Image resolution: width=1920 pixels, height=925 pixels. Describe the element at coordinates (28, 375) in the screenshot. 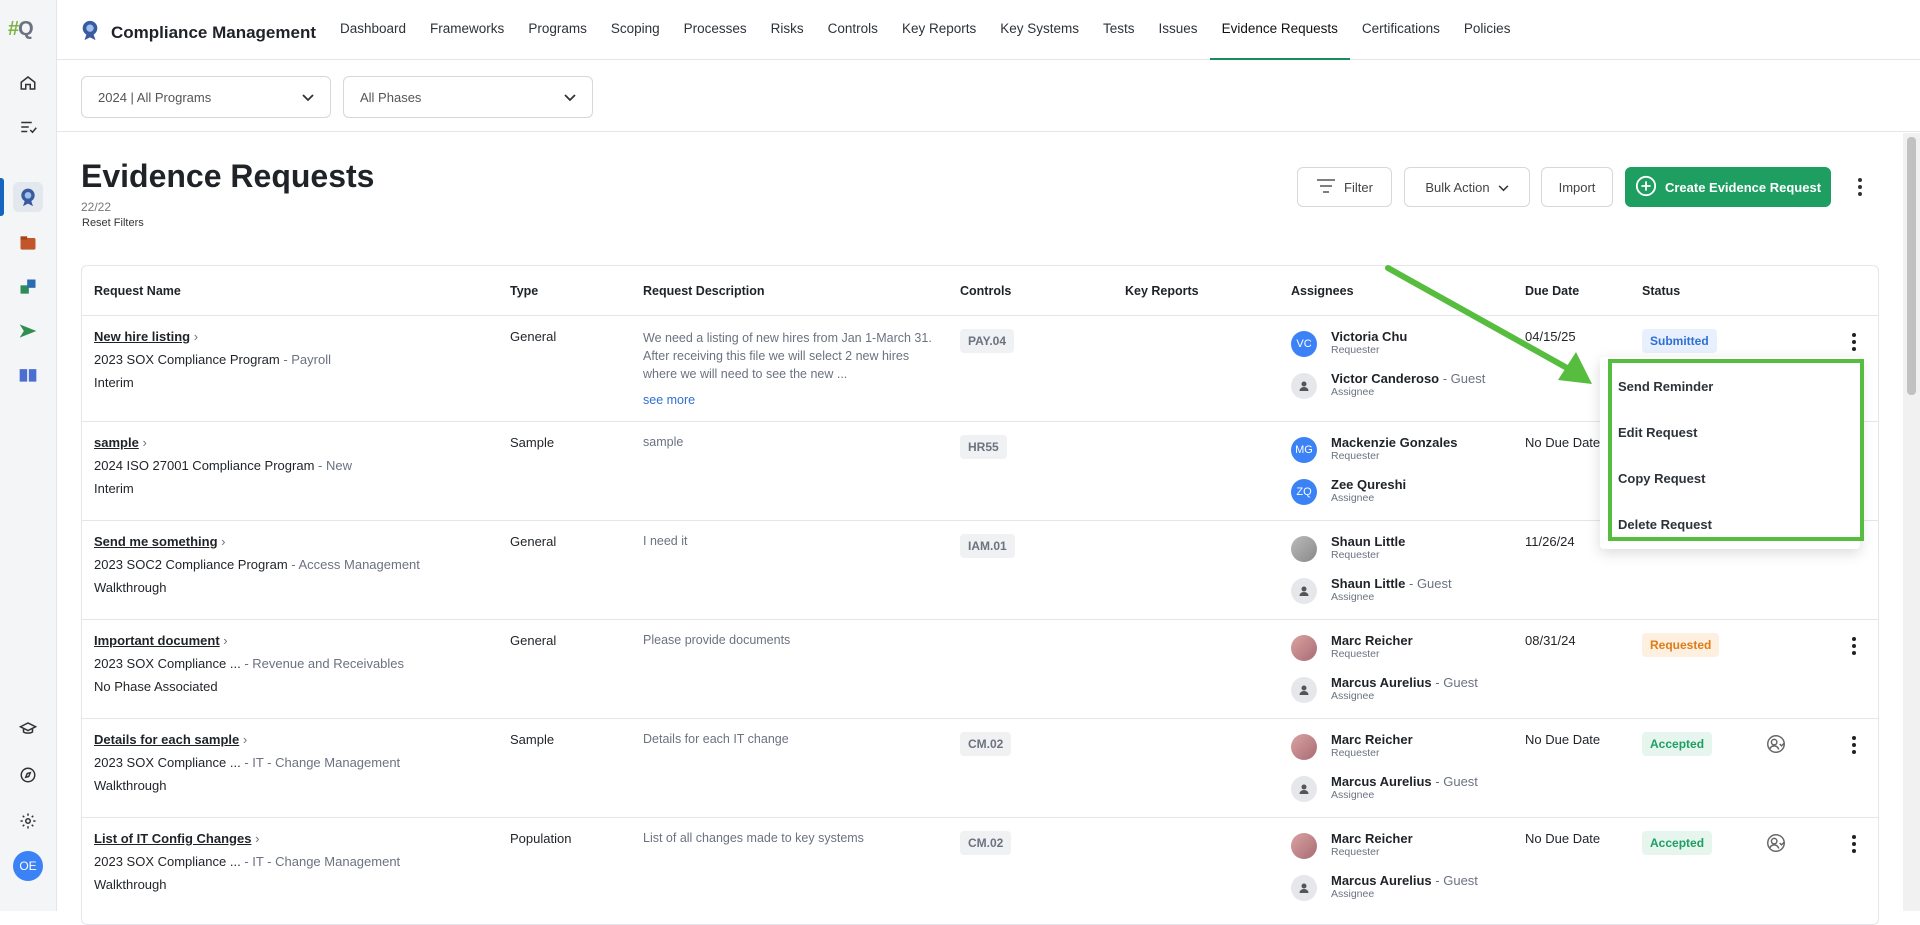

I see `book-icon` at that location.